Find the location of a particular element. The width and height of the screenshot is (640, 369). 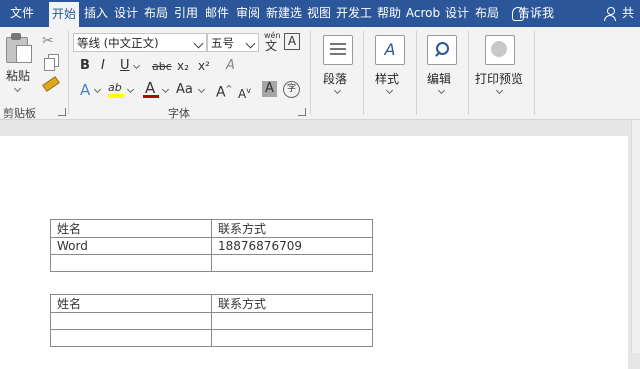

tab-acrobat: Acrob is located at coordinates (423, 13).